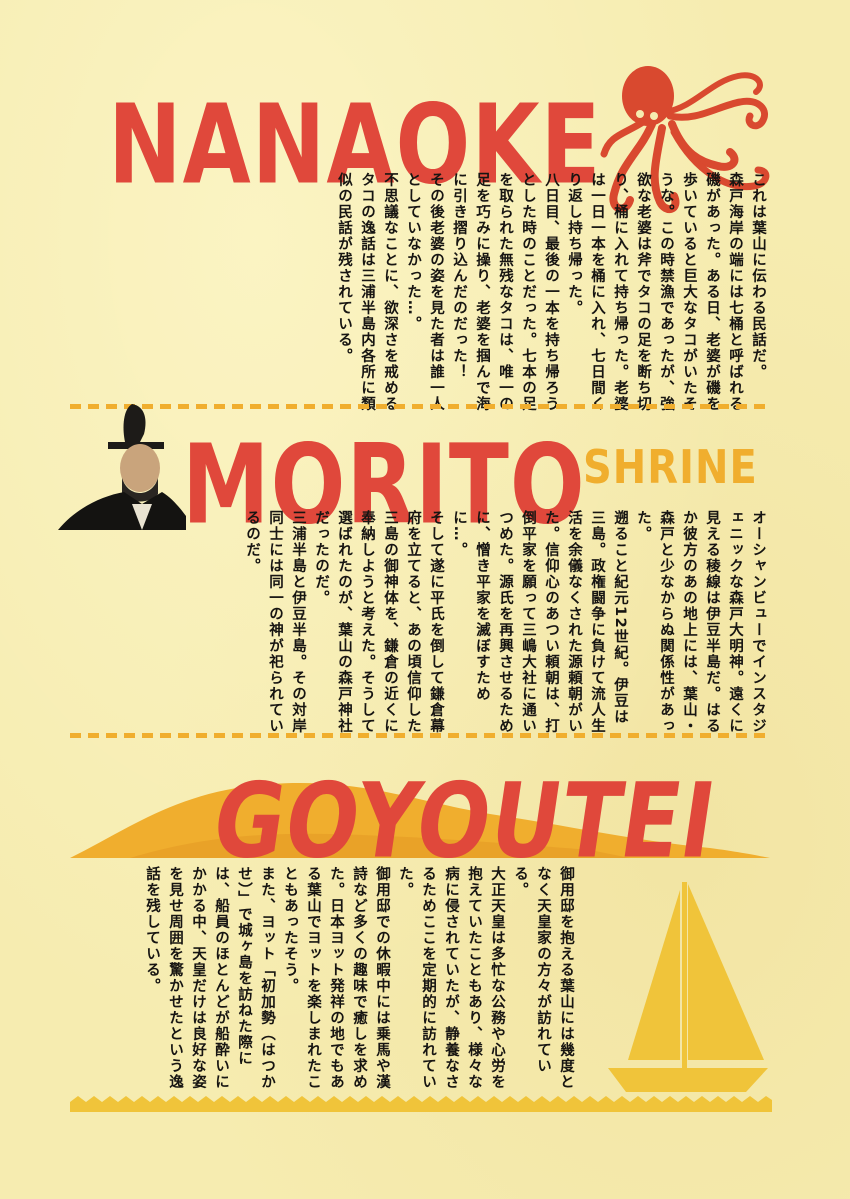 The height and width of the screenshot is (1199, 850). I want to click on wave-border, so click(421, 1104).